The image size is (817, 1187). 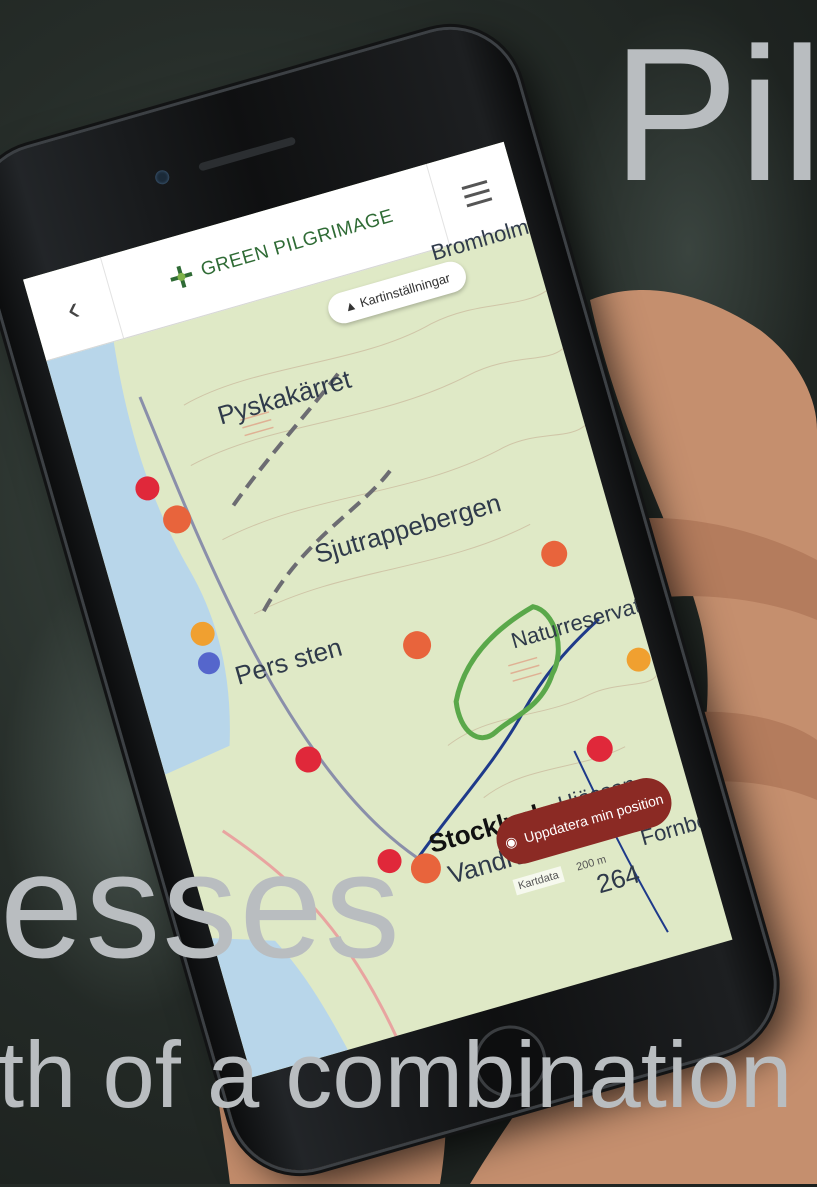 I want to click on overlay-subtitle: th of a combination, so click(x=396, y=1074).